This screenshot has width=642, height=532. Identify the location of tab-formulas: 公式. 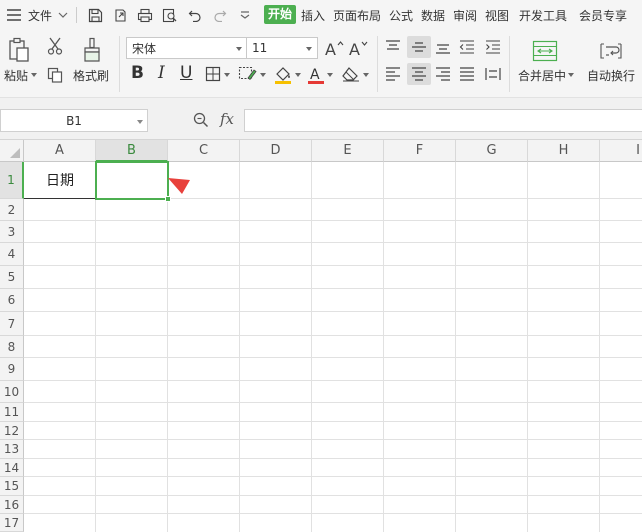
(401, 15).